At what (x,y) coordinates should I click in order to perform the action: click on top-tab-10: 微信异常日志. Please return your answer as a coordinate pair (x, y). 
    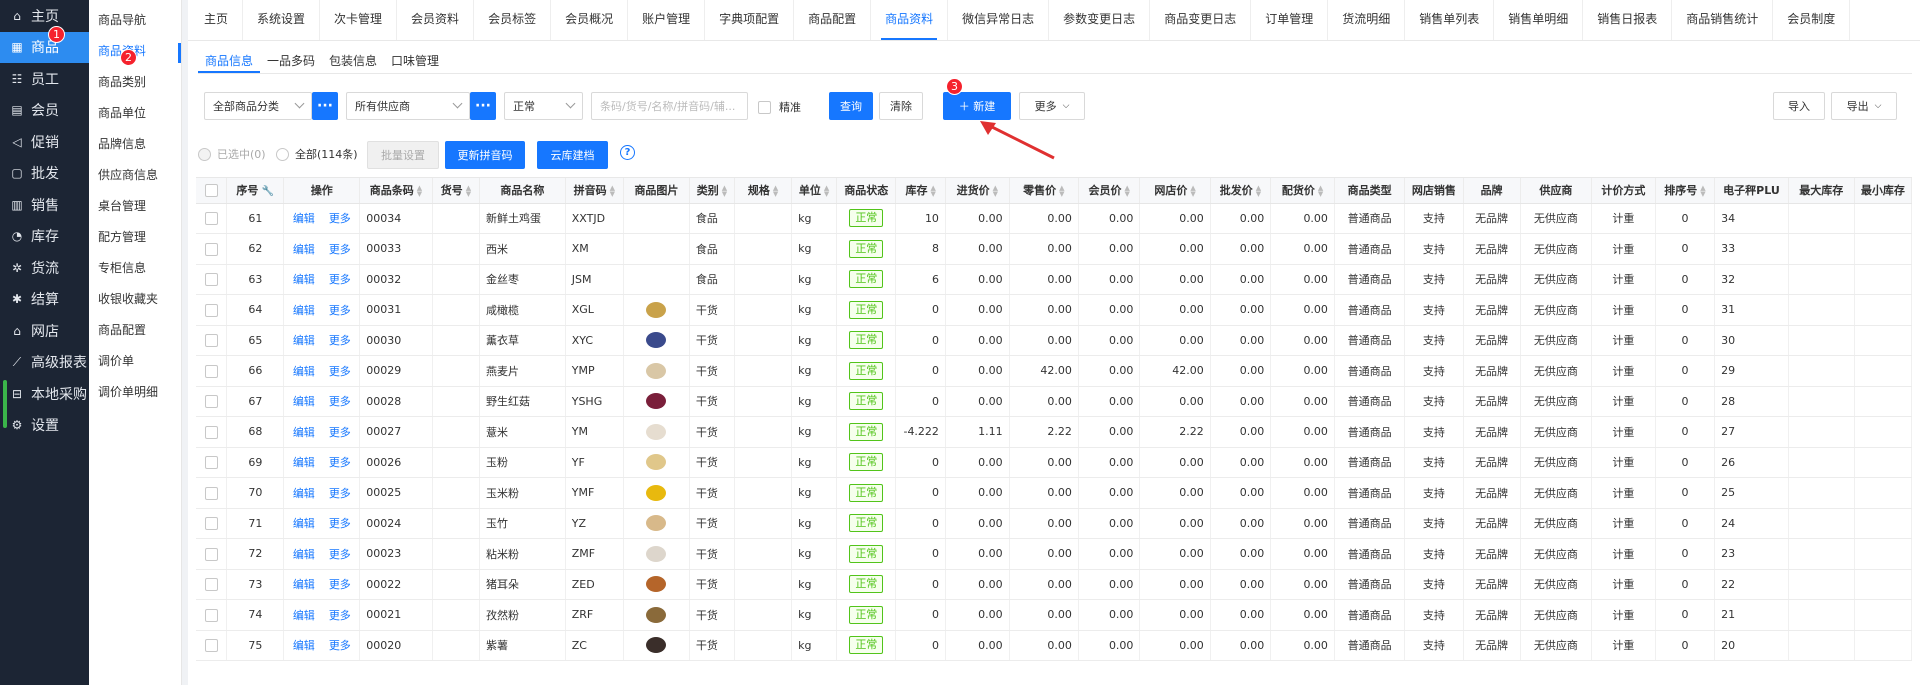
    Looking at the image, I should click on (999, 20).